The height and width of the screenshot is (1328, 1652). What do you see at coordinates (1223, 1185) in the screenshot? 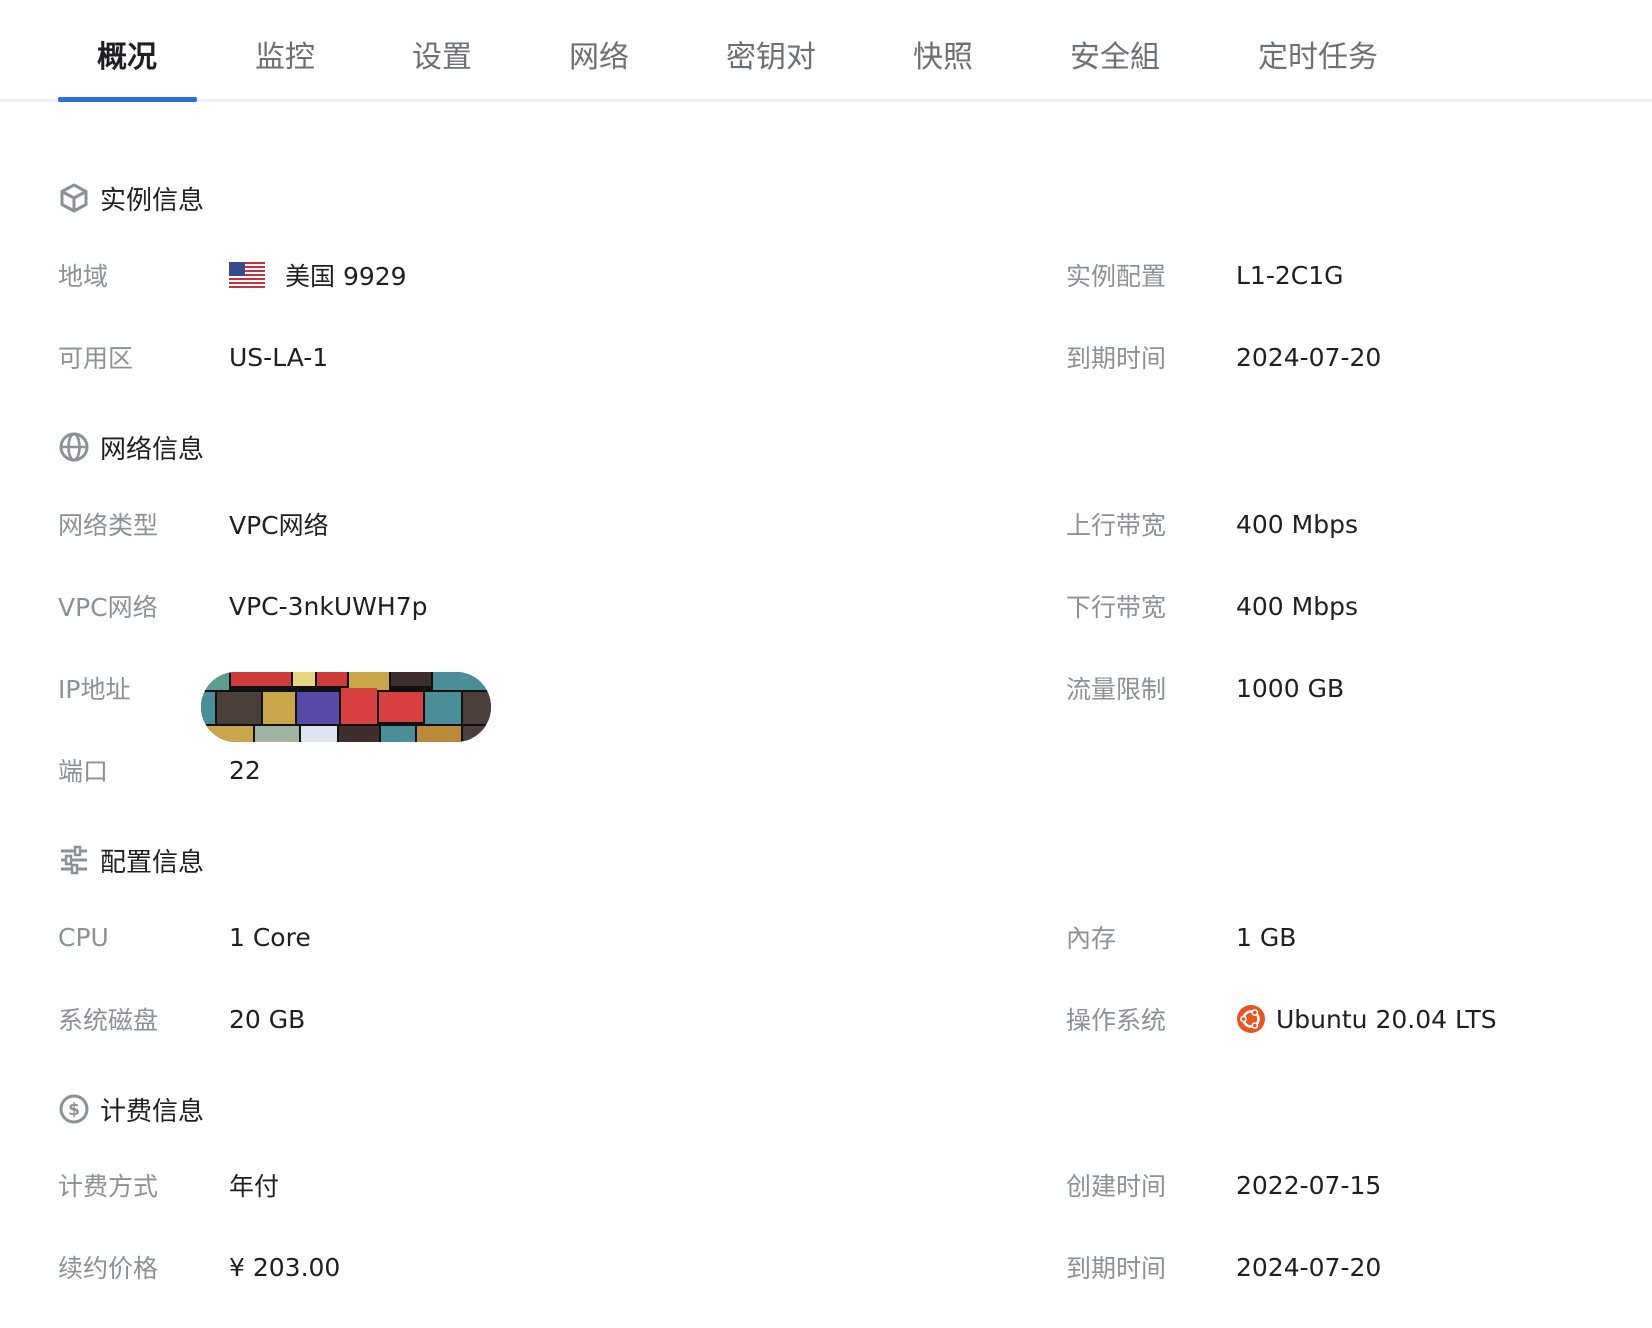
I see `row-created-time: 创建时间 2022-07-15` at bounding box center [1223, 1185].